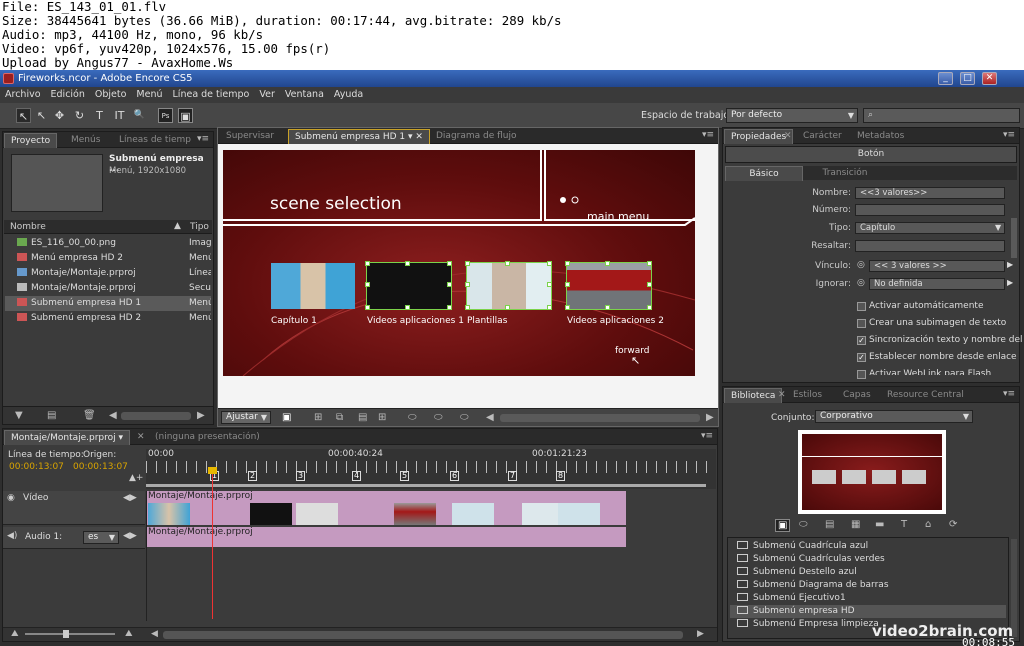 The width and height of the screenshot is (1024, 646). I want to click on library-show-all-icon: ▣, so click(783, 525).